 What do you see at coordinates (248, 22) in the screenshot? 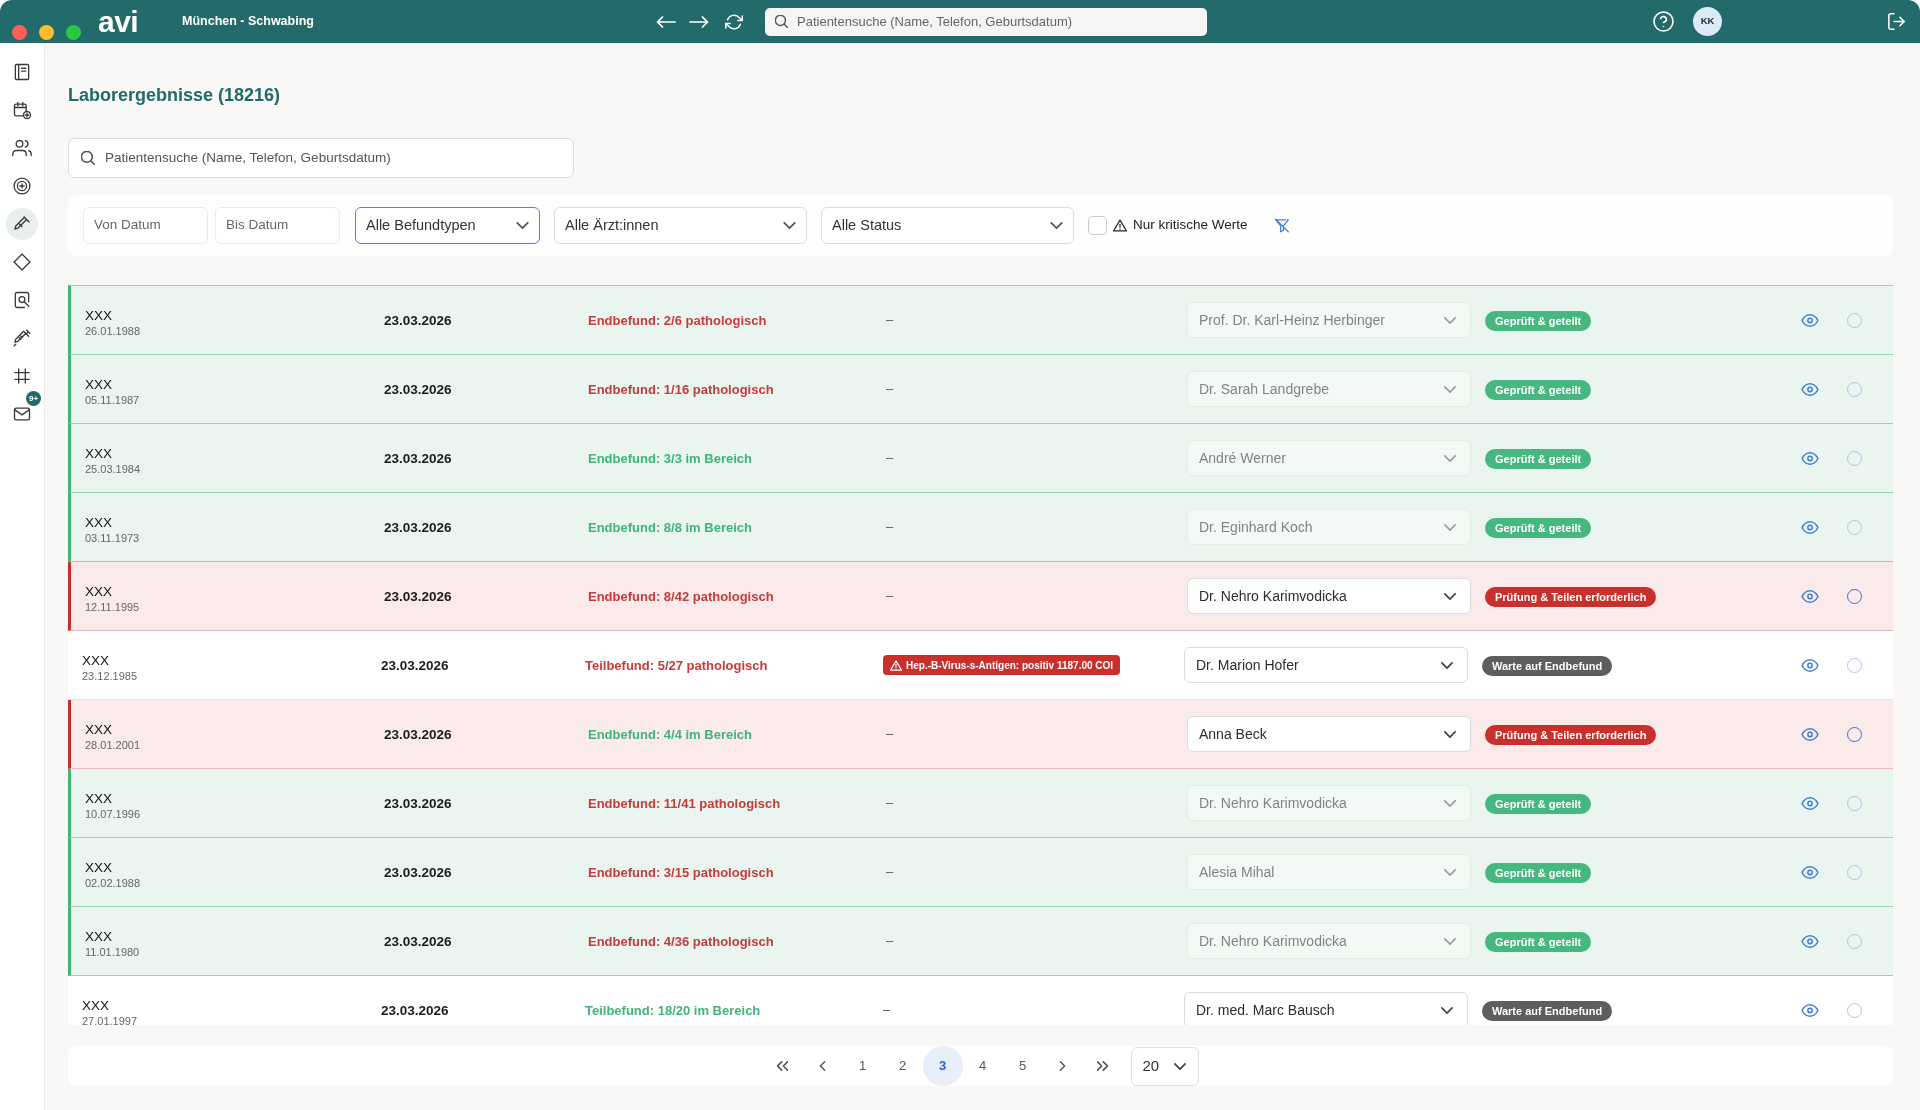
I see `location-label: München - Schwabing` at bounding box center [248, 22].